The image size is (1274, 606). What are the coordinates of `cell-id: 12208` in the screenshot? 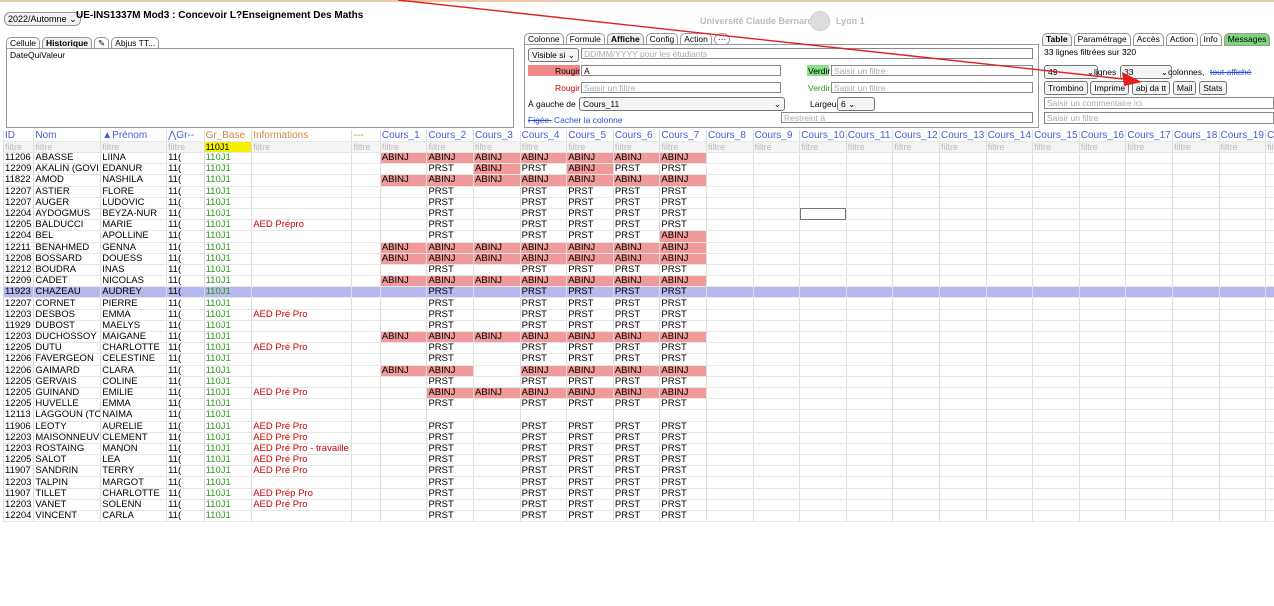 It's located at (18, 259).